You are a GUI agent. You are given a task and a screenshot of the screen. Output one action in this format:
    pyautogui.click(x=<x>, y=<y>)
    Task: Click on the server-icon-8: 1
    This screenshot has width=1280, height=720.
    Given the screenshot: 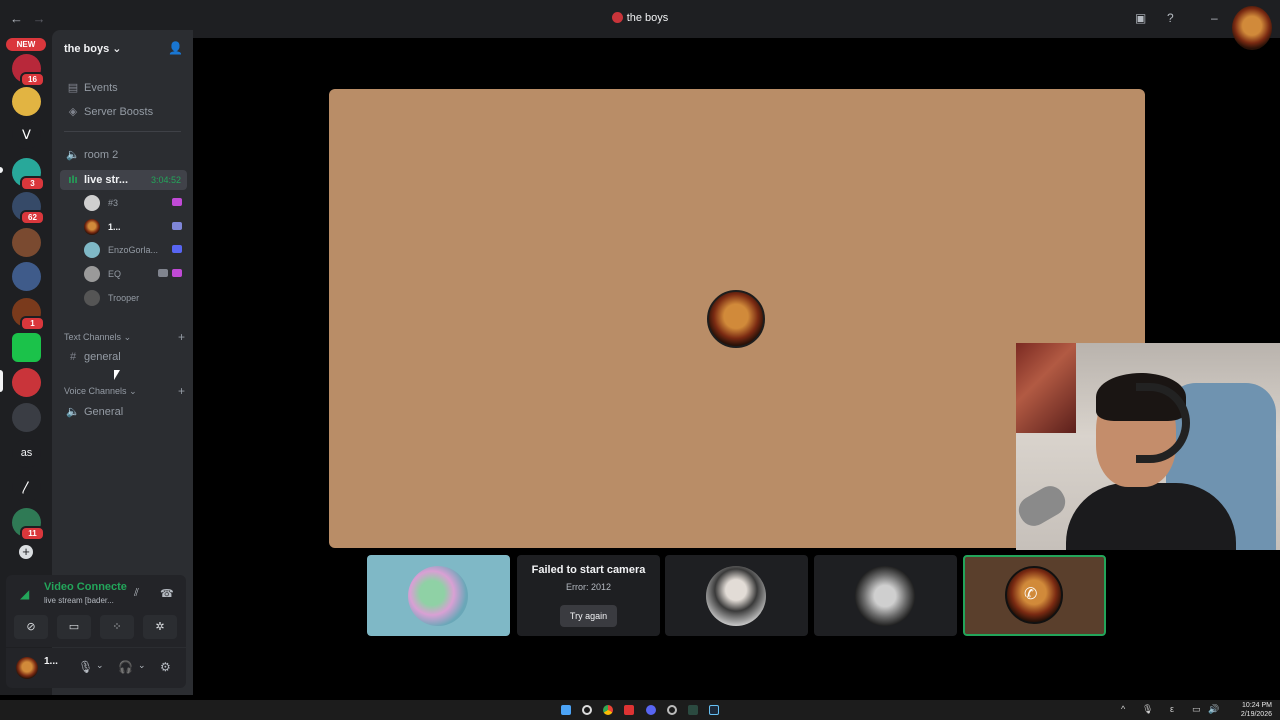 What is the action you would take?
    pyautogui.click(x=28, y=314)
    